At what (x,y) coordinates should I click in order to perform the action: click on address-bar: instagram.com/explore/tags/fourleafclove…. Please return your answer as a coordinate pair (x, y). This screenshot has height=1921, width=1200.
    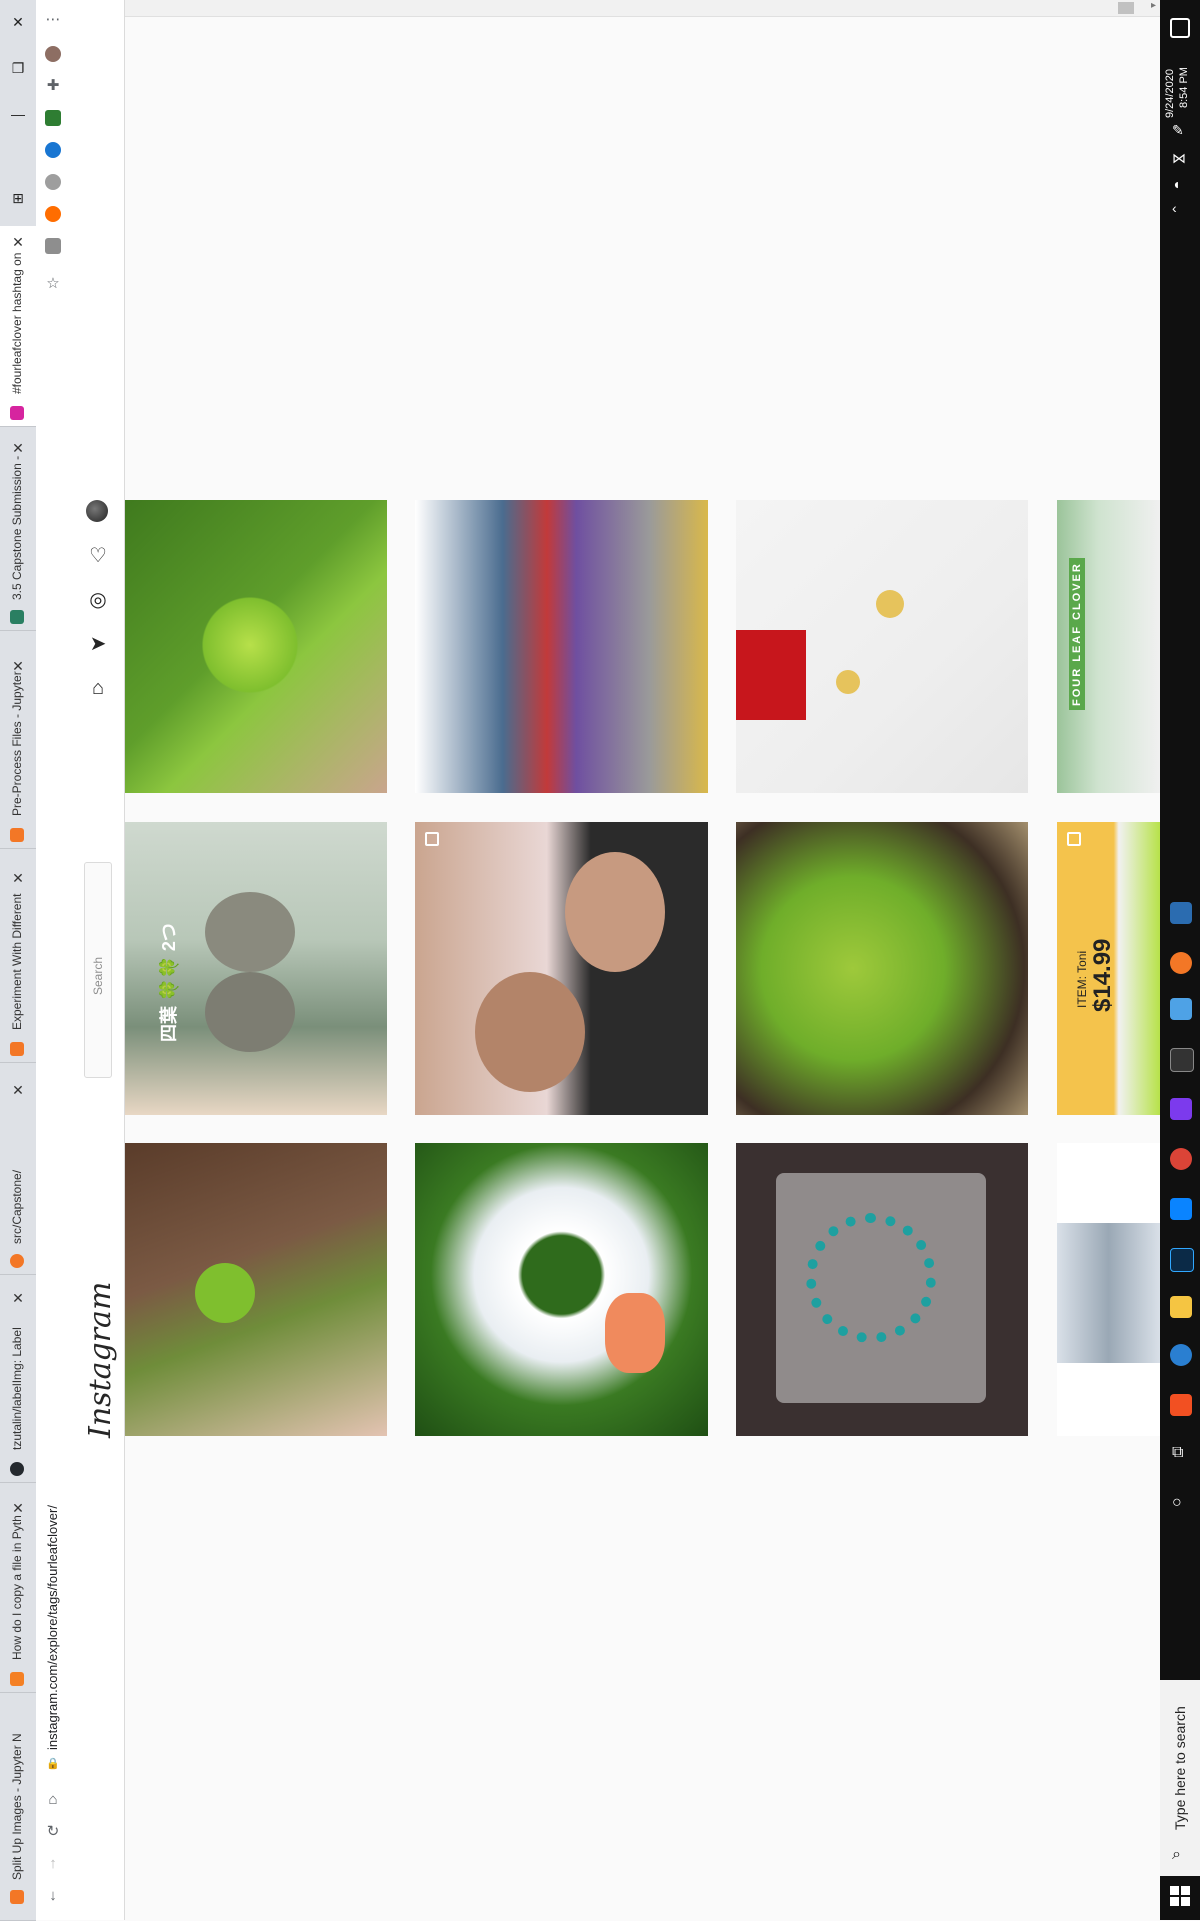
    Looking at the image, I should click on (52, 1627).